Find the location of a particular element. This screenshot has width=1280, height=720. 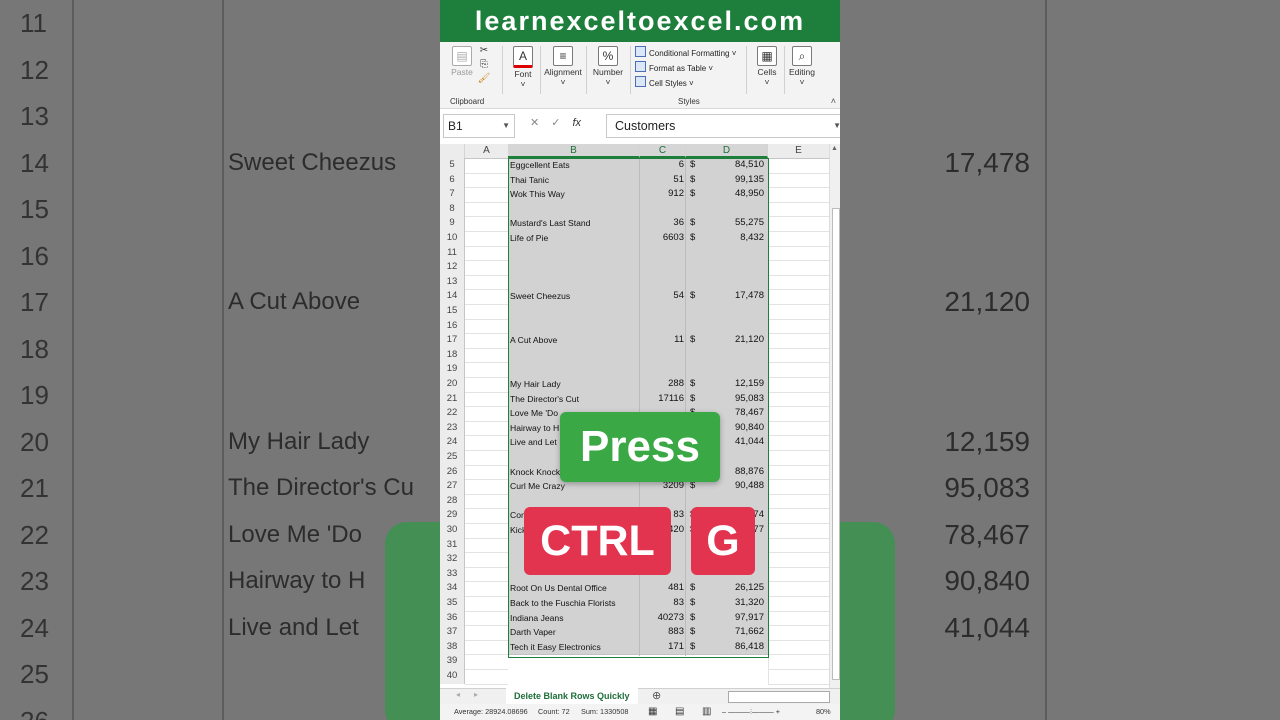

scroll-up-icon: ▲ is located at coordinates (834, 148).